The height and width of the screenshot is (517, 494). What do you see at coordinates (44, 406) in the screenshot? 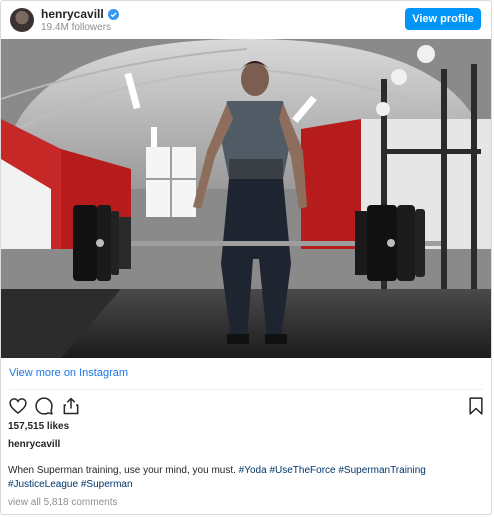
I see `comment-icon` at bounding box center [44, 406].